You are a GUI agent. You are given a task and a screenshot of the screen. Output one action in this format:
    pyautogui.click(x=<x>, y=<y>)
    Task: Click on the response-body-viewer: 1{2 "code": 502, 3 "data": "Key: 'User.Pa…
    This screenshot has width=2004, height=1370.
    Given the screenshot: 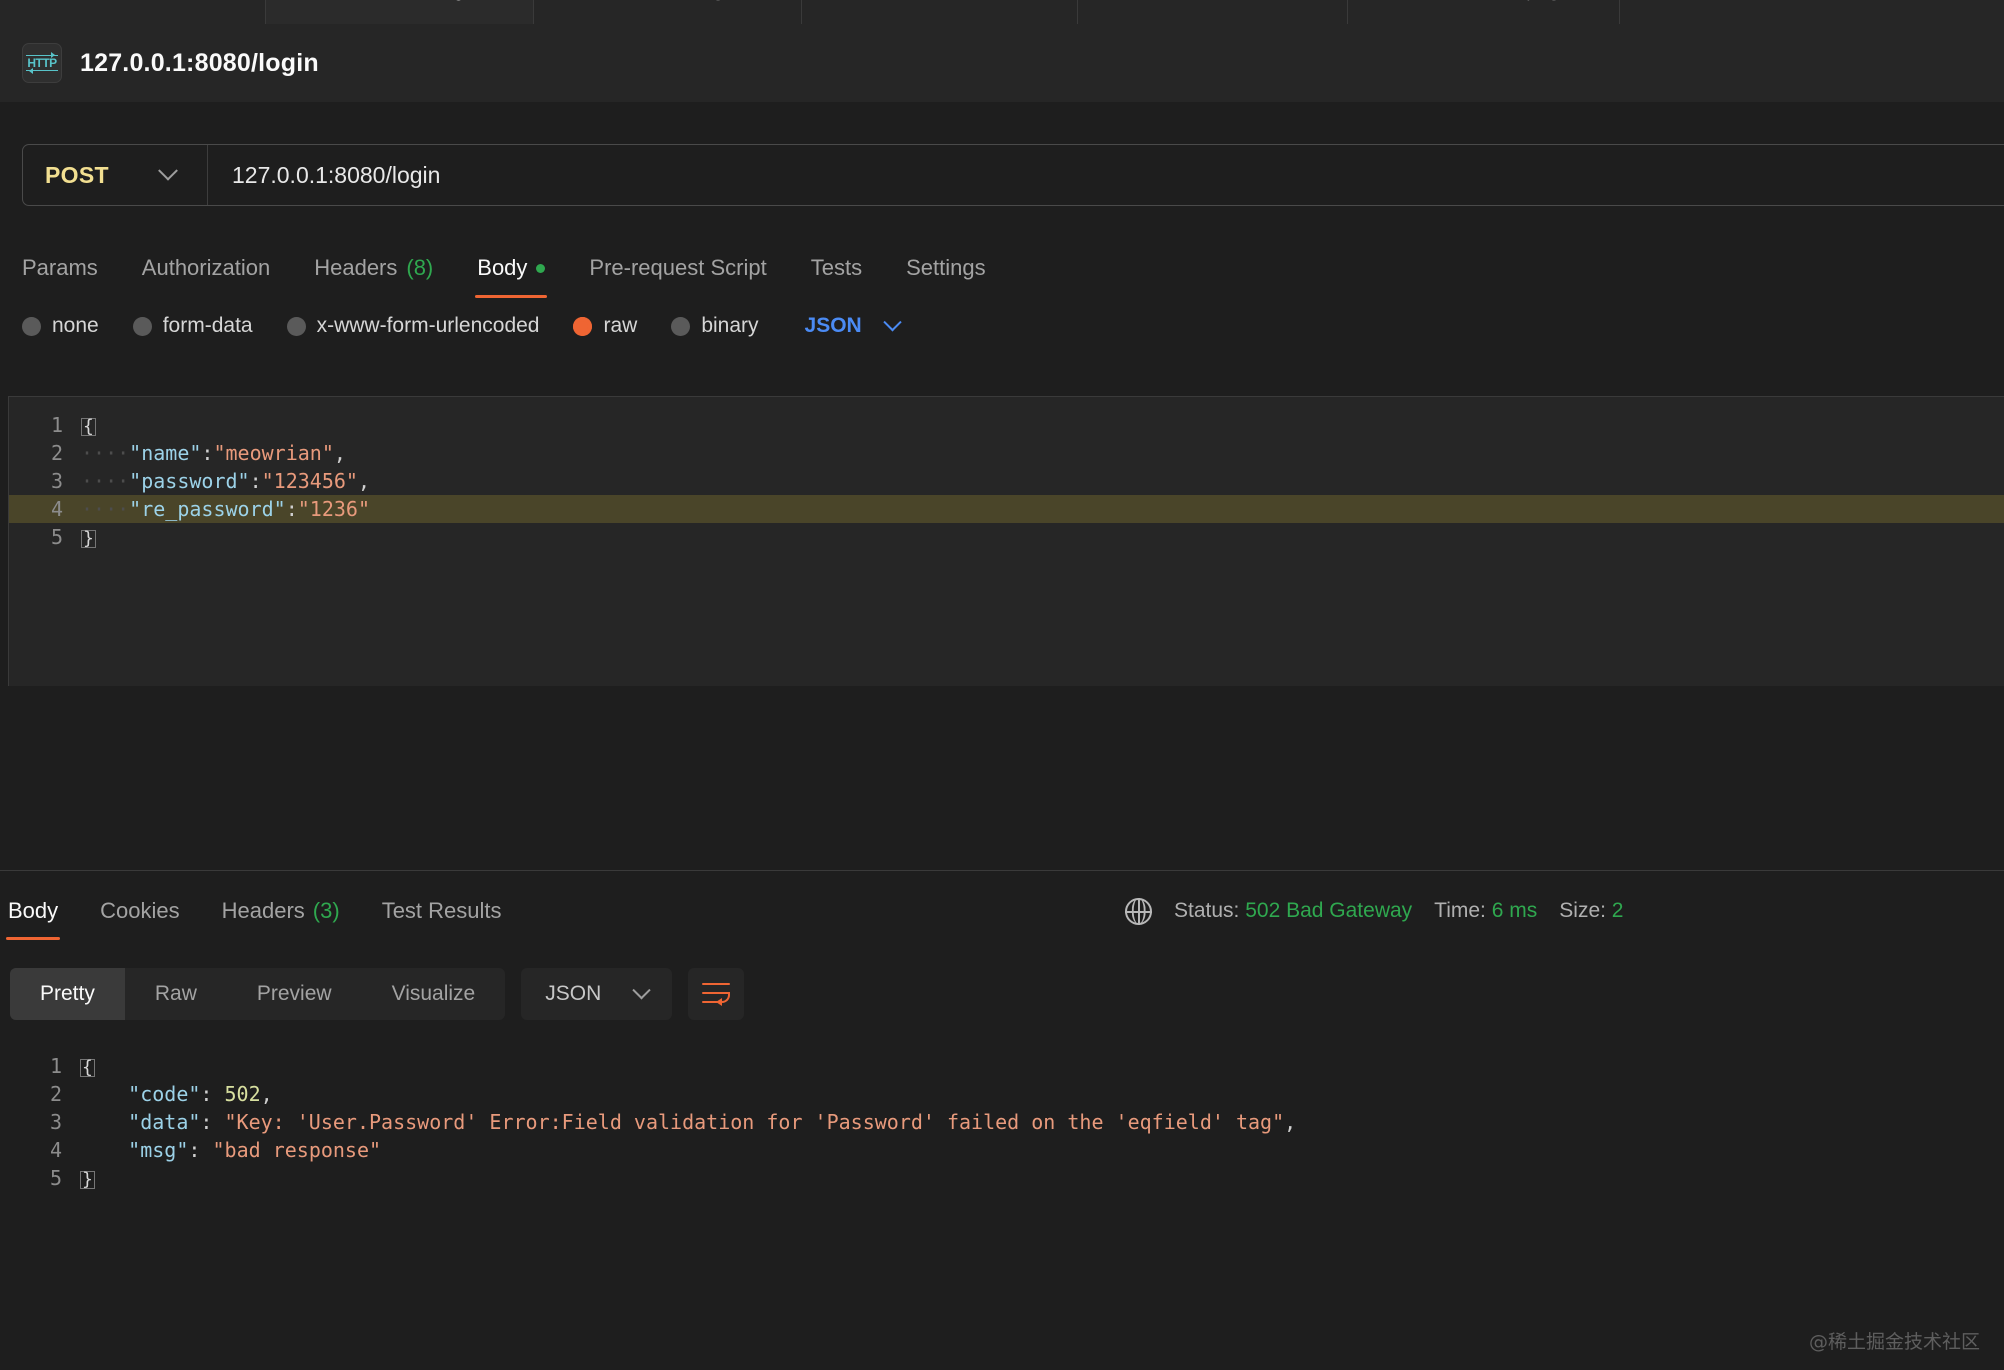 What is the action you would take?
    pyautogui.click(x=1006, y=1115)
    